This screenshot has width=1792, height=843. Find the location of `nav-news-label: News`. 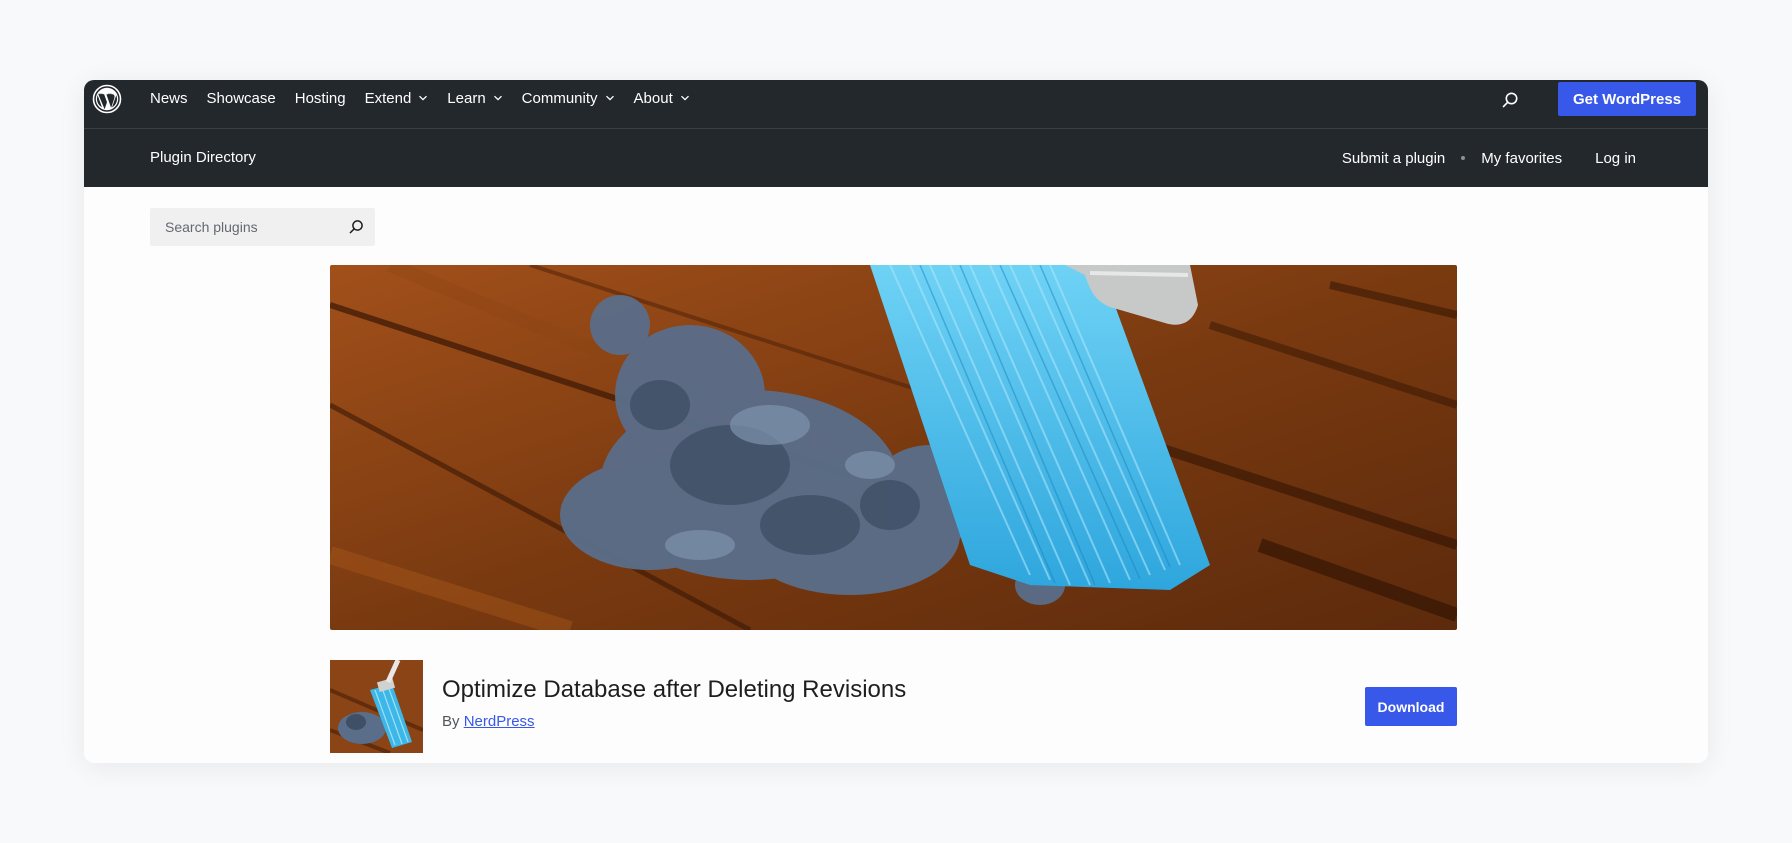

nav-news-label: News is located at coordinates (169, 98).